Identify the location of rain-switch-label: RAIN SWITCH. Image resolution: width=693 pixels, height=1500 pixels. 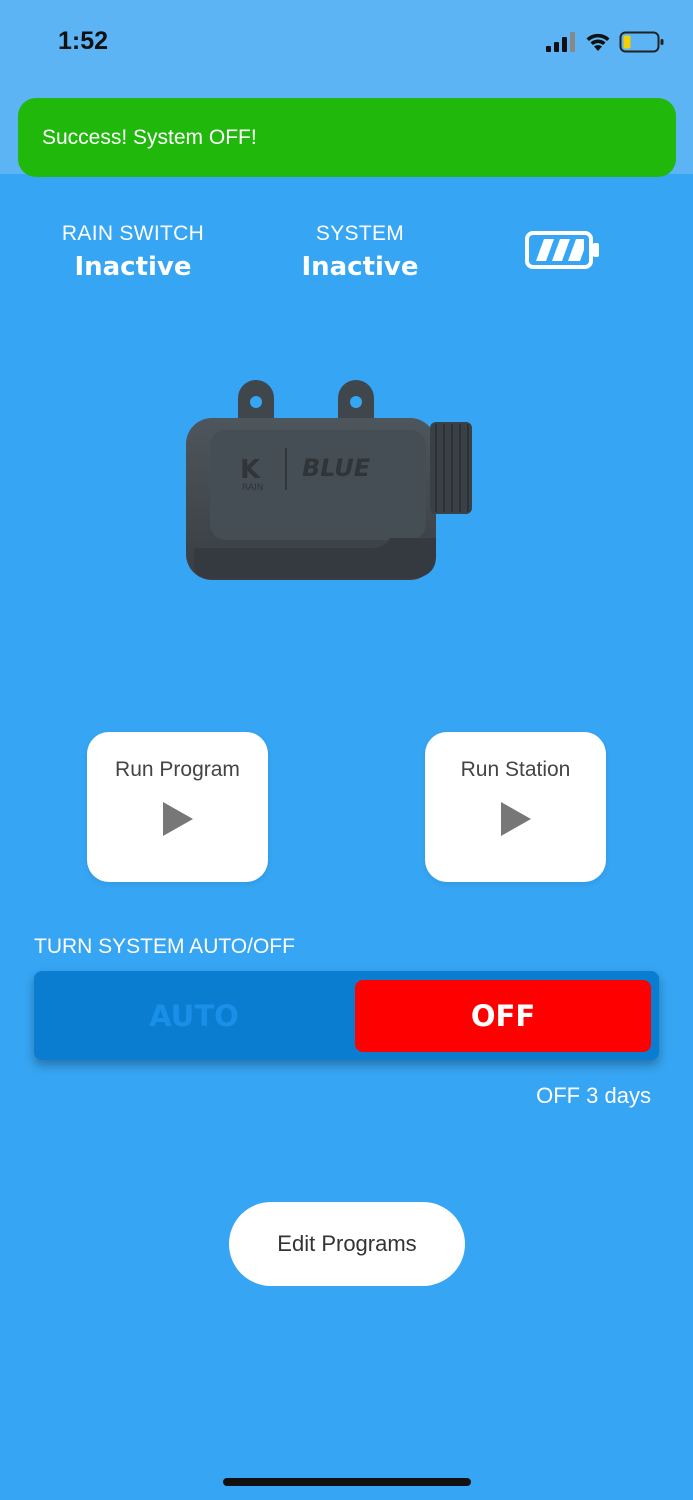
(133, 233).